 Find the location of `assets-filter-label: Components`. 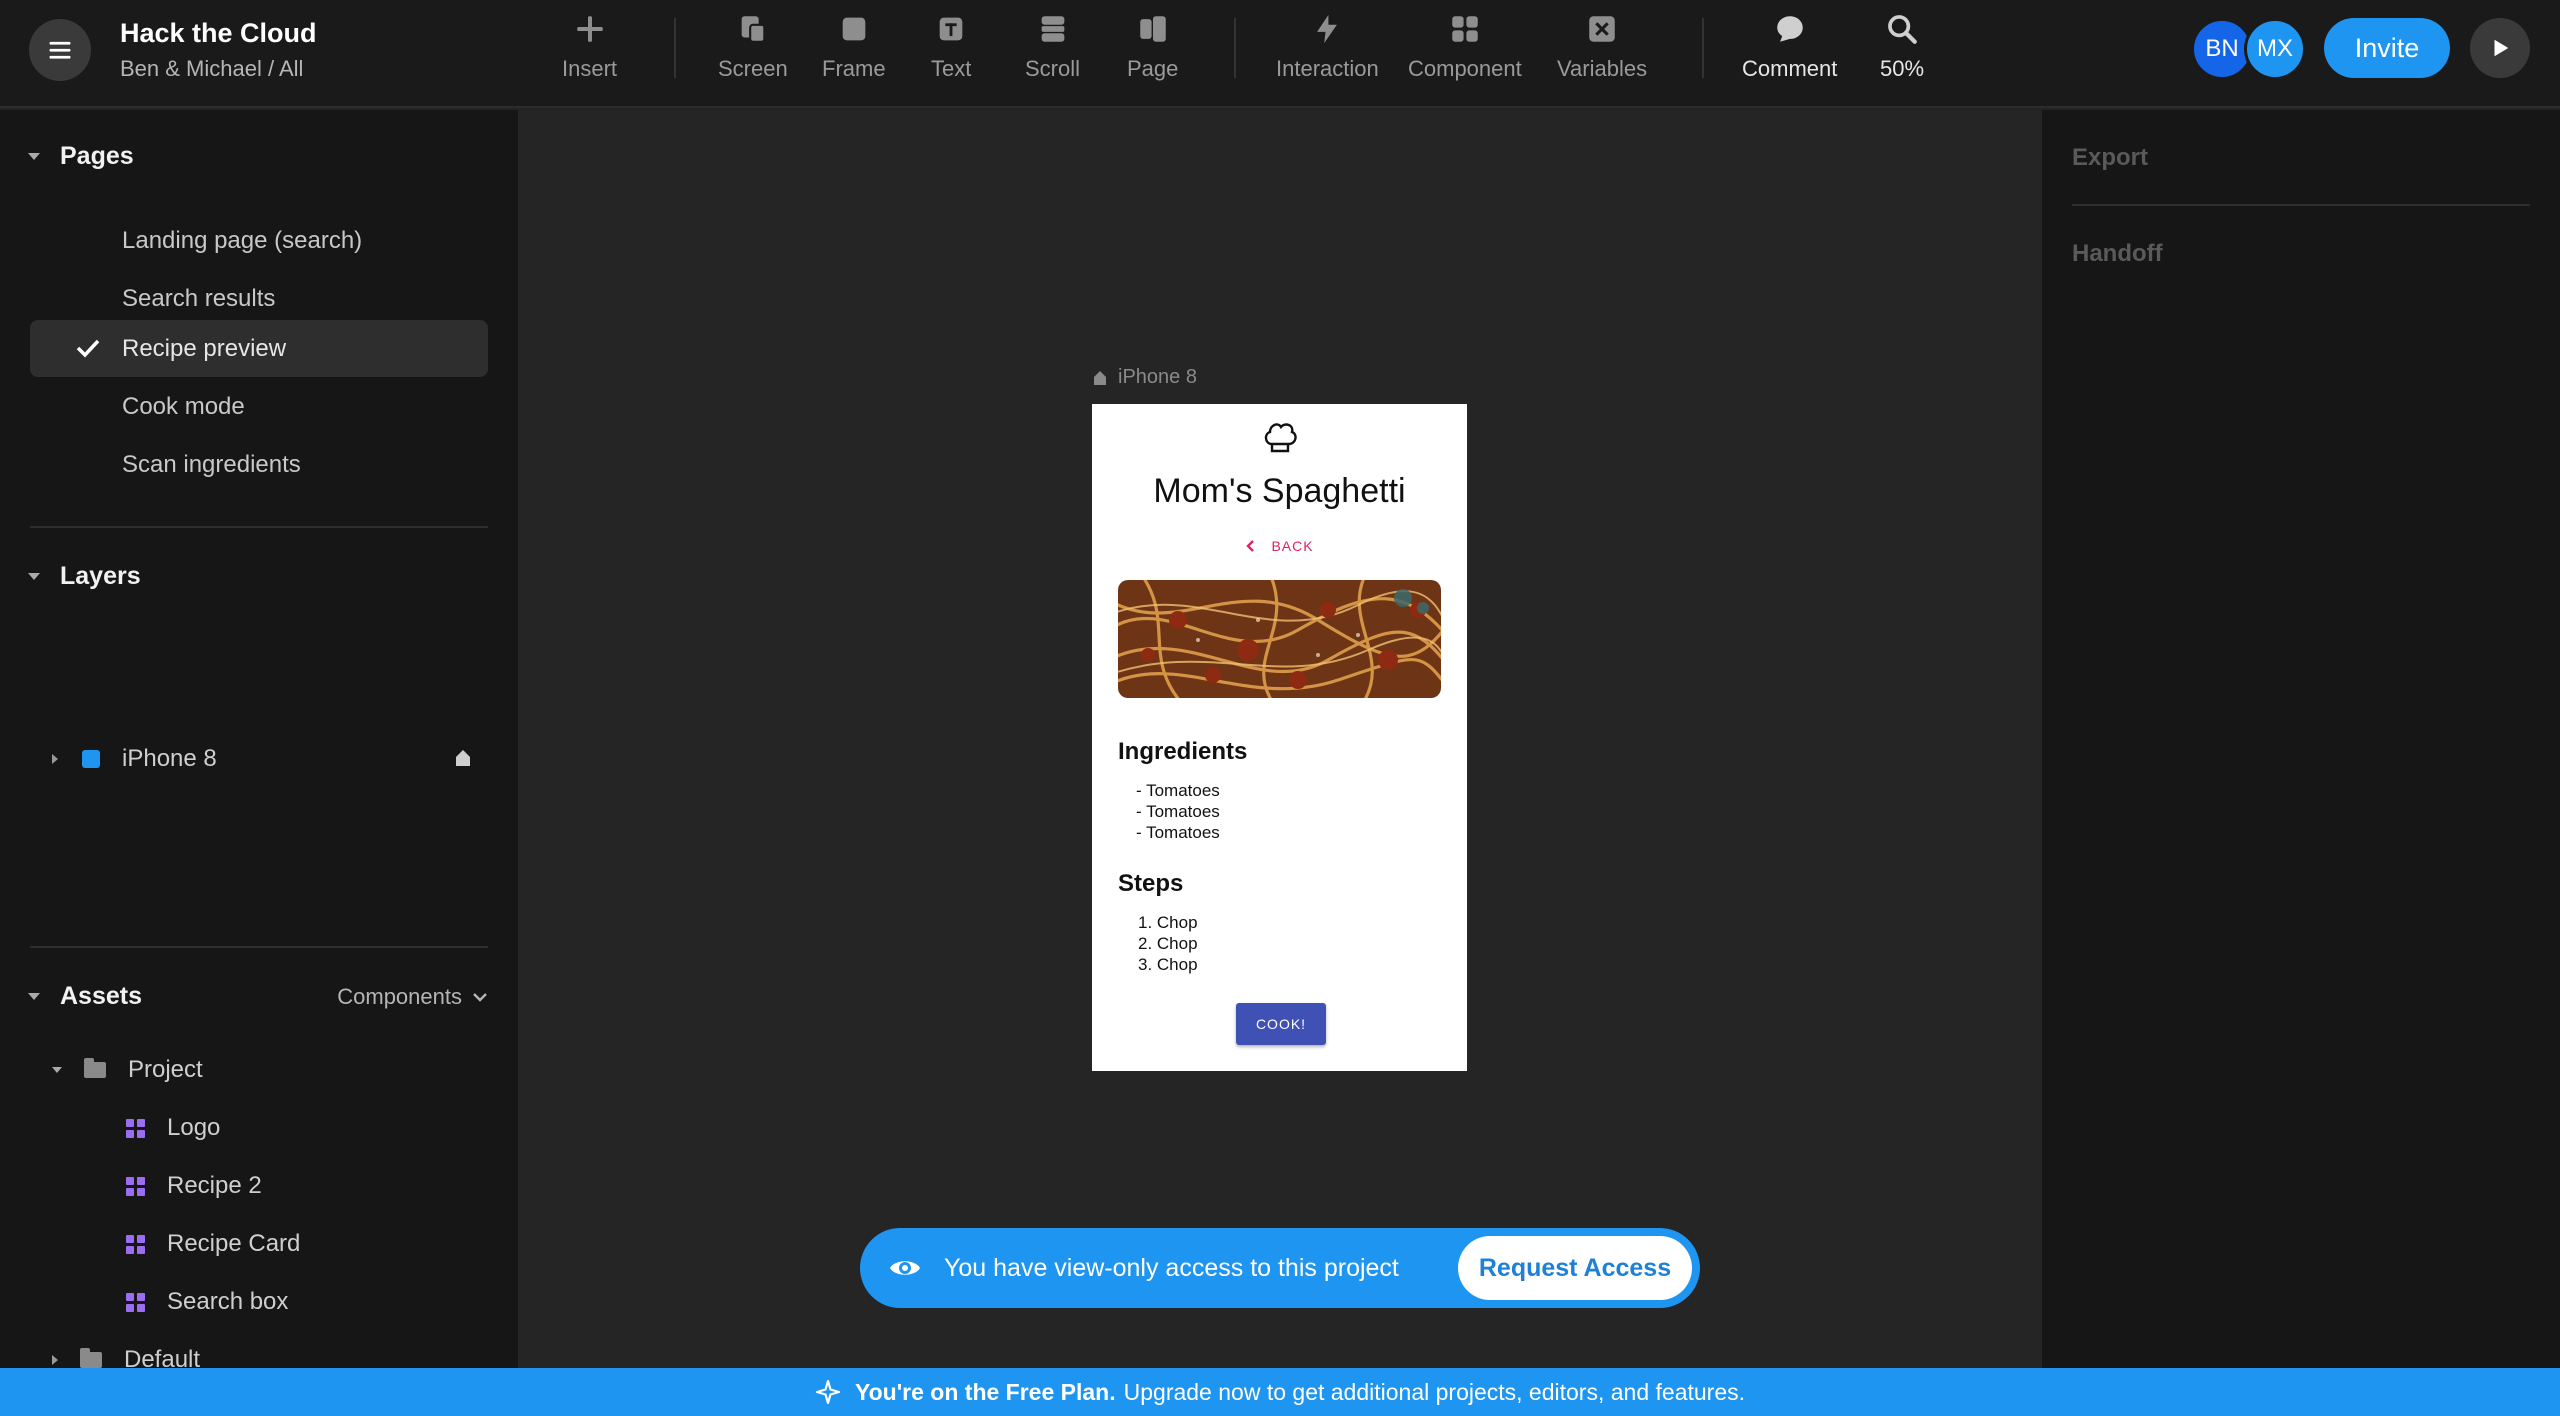

assets-filter-label: Components is located at coordinates (399, 996).